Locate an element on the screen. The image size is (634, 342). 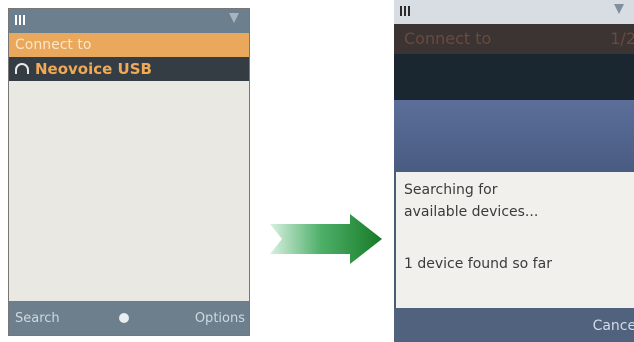
list-background is located at coordinates (514, 136).